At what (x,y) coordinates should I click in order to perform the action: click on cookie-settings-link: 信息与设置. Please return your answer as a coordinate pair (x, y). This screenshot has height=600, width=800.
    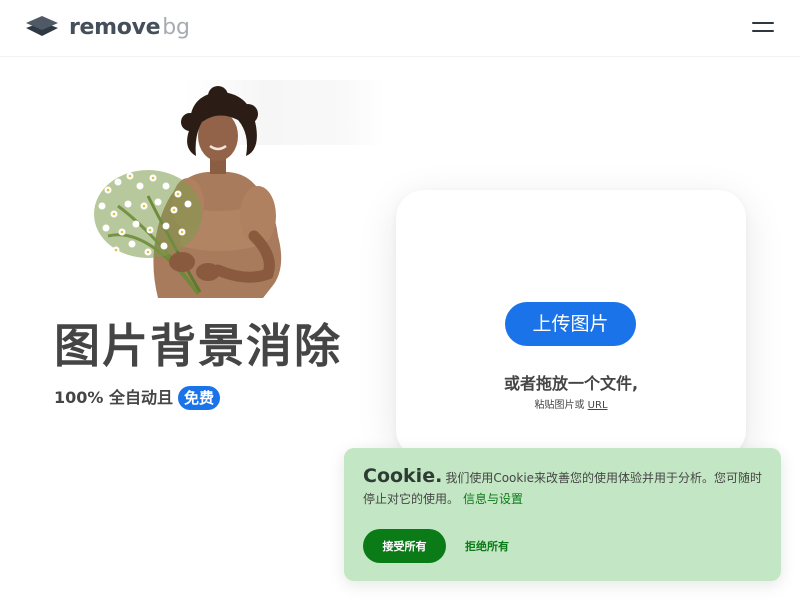
    Looking at the image, I should click on (493, 499).